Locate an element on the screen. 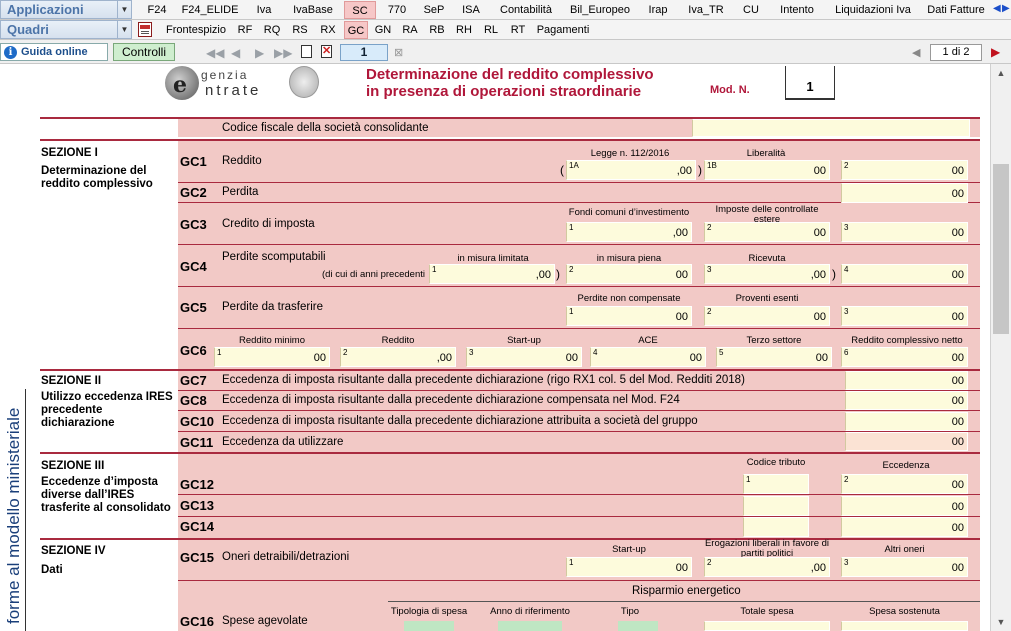 This screenshot has width=1011, height=631. pdf-icon is located at coordinates (145, 29).